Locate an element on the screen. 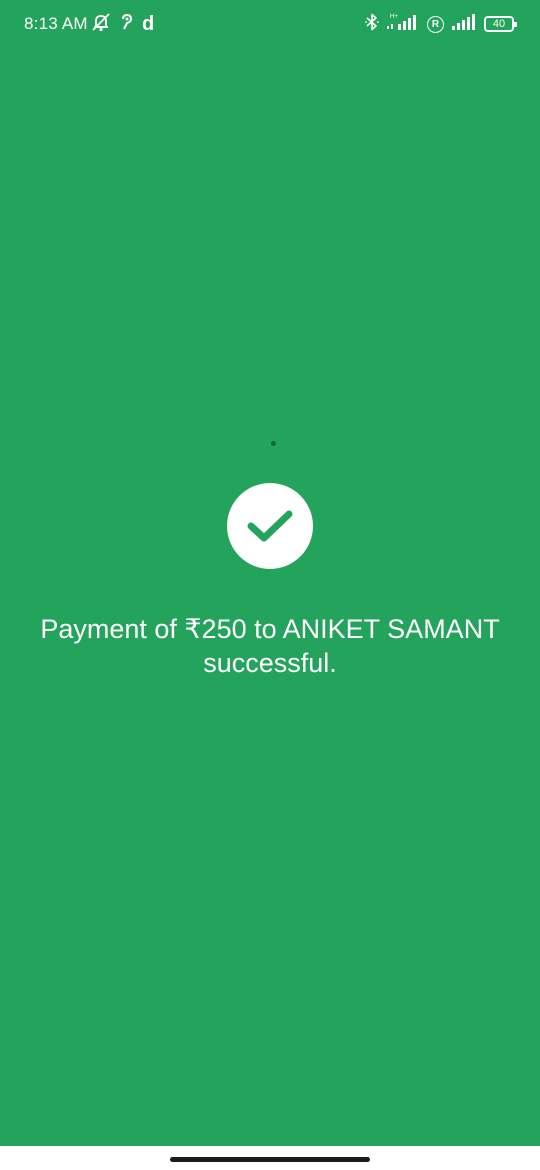  status-system-icons: H+ R 40 is located at coordinates (441, 24).